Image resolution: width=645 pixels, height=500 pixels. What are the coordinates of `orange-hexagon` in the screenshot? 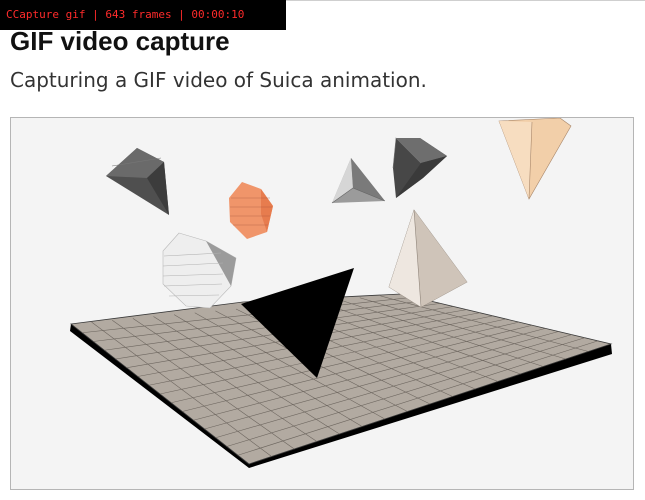 It's located at (251, 210).